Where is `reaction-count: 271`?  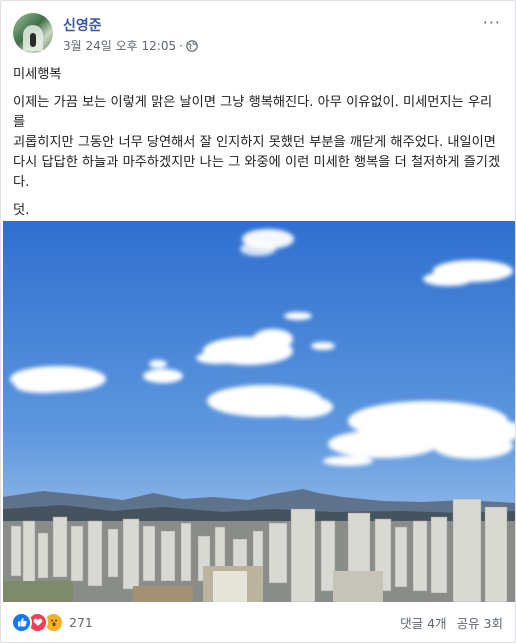 reaction-count: 271 is located at coordinates (81, 622).